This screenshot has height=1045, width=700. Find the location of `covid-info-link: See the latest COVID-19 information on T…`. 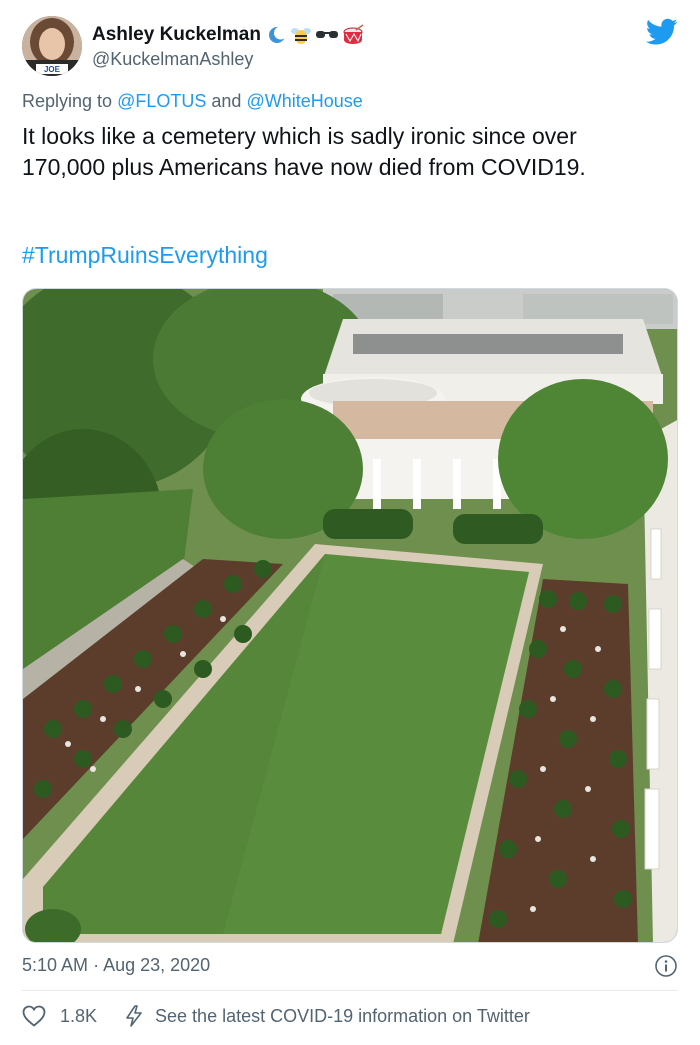

covid-info-link: See the latest COVID-19 information on T… is located at coordinates (327, 1016).